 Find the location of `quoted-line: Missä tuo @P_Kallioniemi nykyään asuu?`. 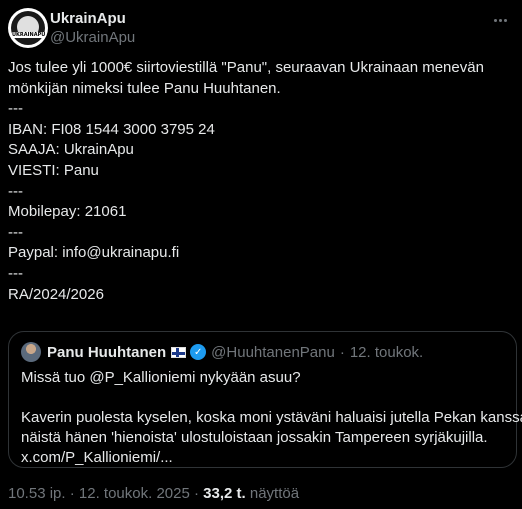

quoted-line: Missä tuo @P_Kallioniemi nykyään asuu? is located at coordinates (161, 377).